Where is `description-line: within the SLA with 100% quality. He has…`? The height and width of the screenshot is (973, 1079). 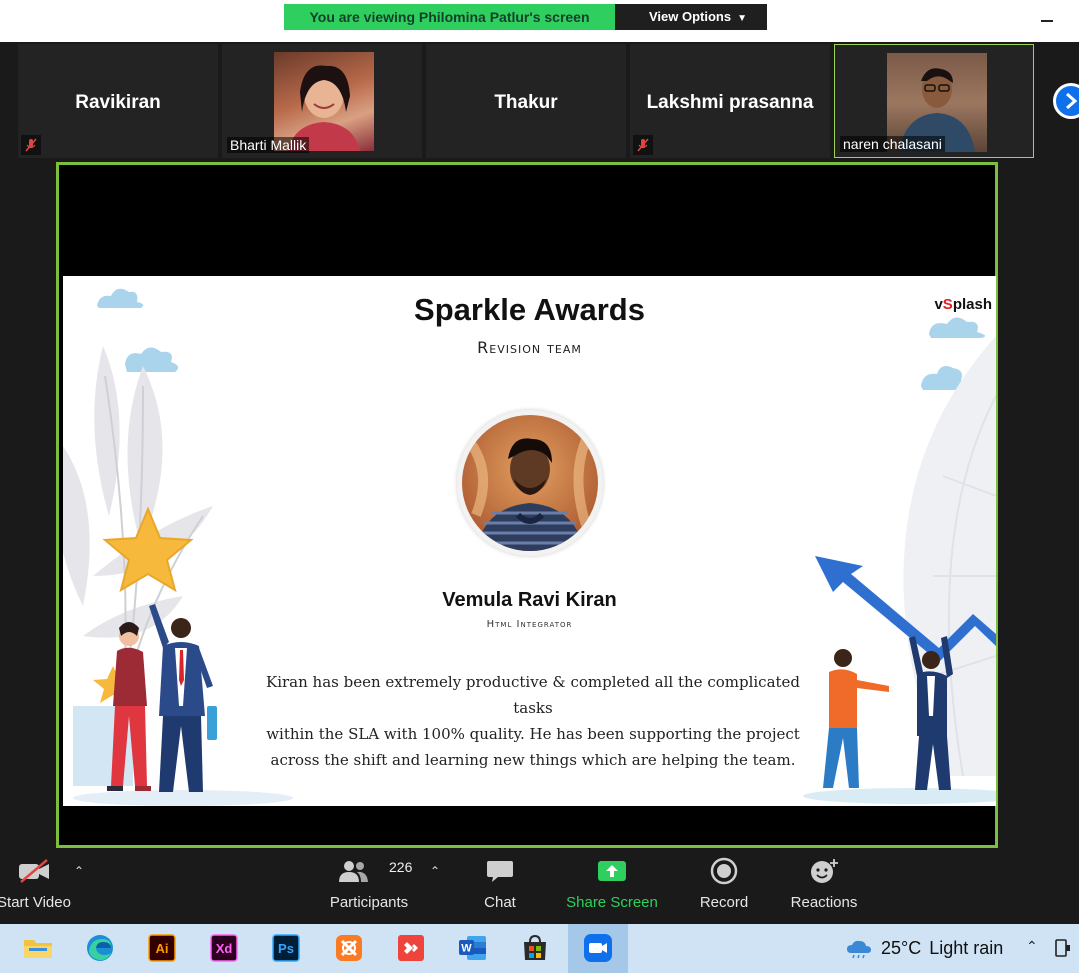
description-line: within the SLA with 100% quality. He has… is located at coordinates (533, 734).